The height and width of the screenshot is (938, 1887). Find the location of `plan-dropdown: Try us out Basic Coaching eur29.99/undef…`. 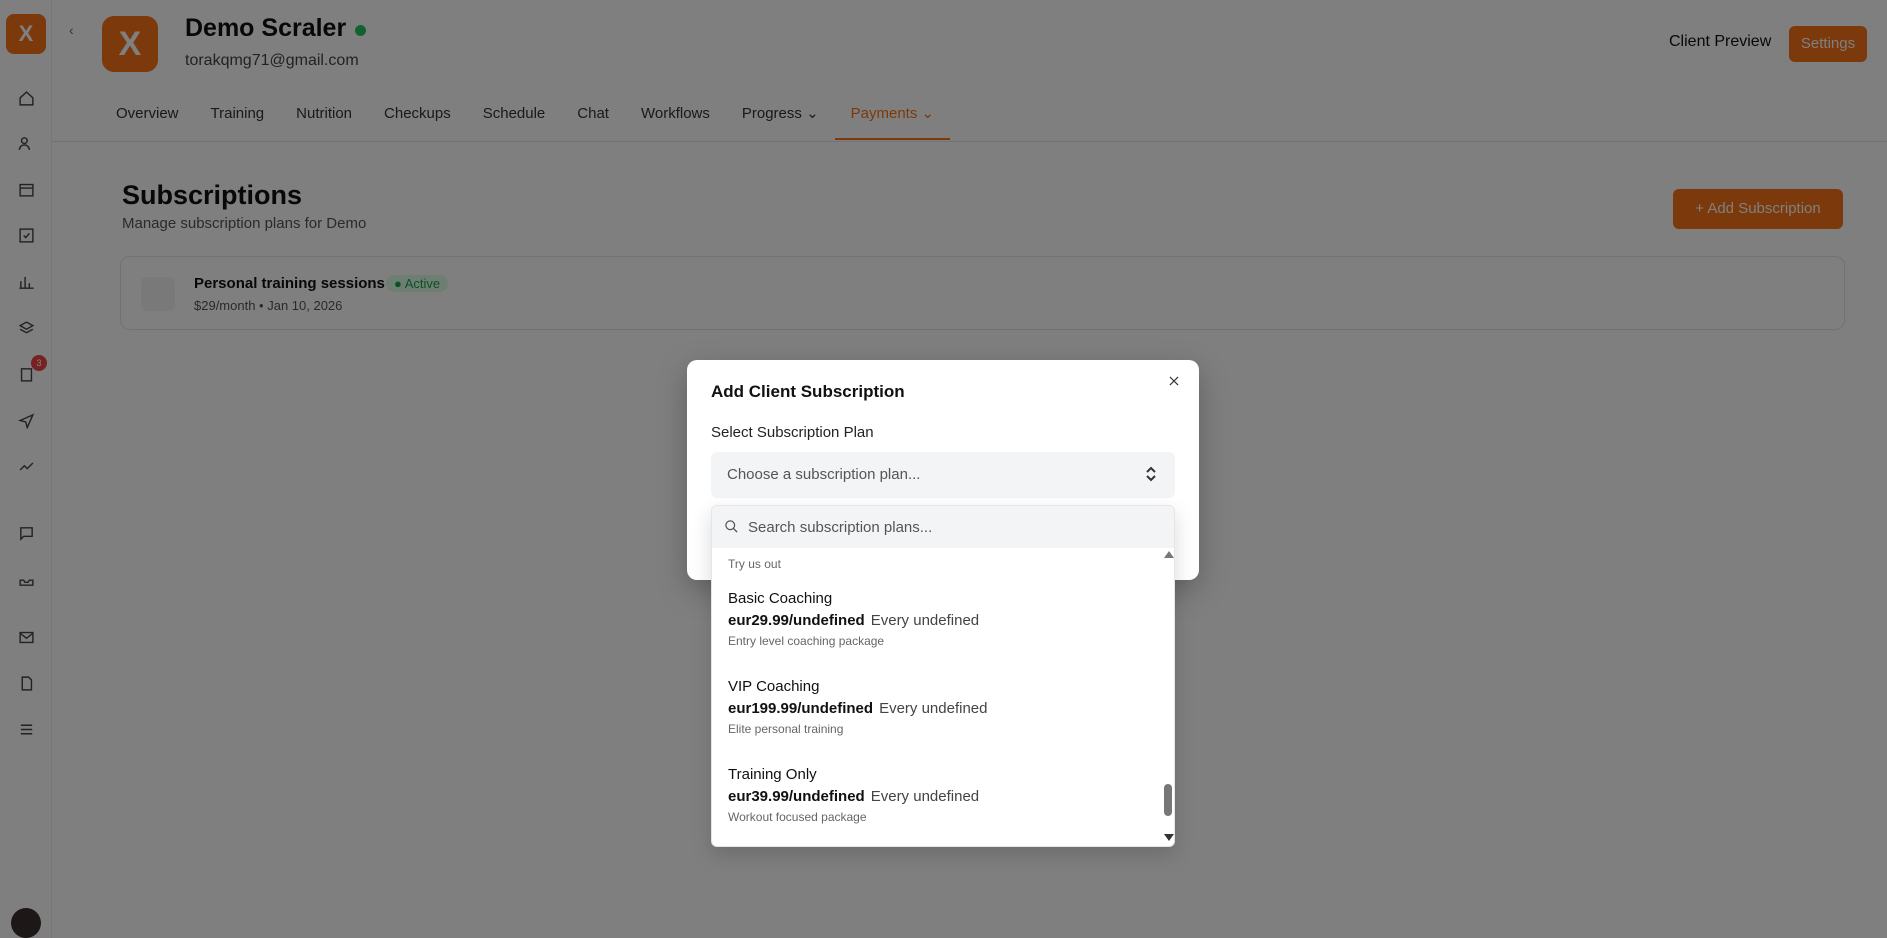

plan-dropdown: Try us out Basic Coaching eur29.99/undef… is located at coordinates (943, 676).